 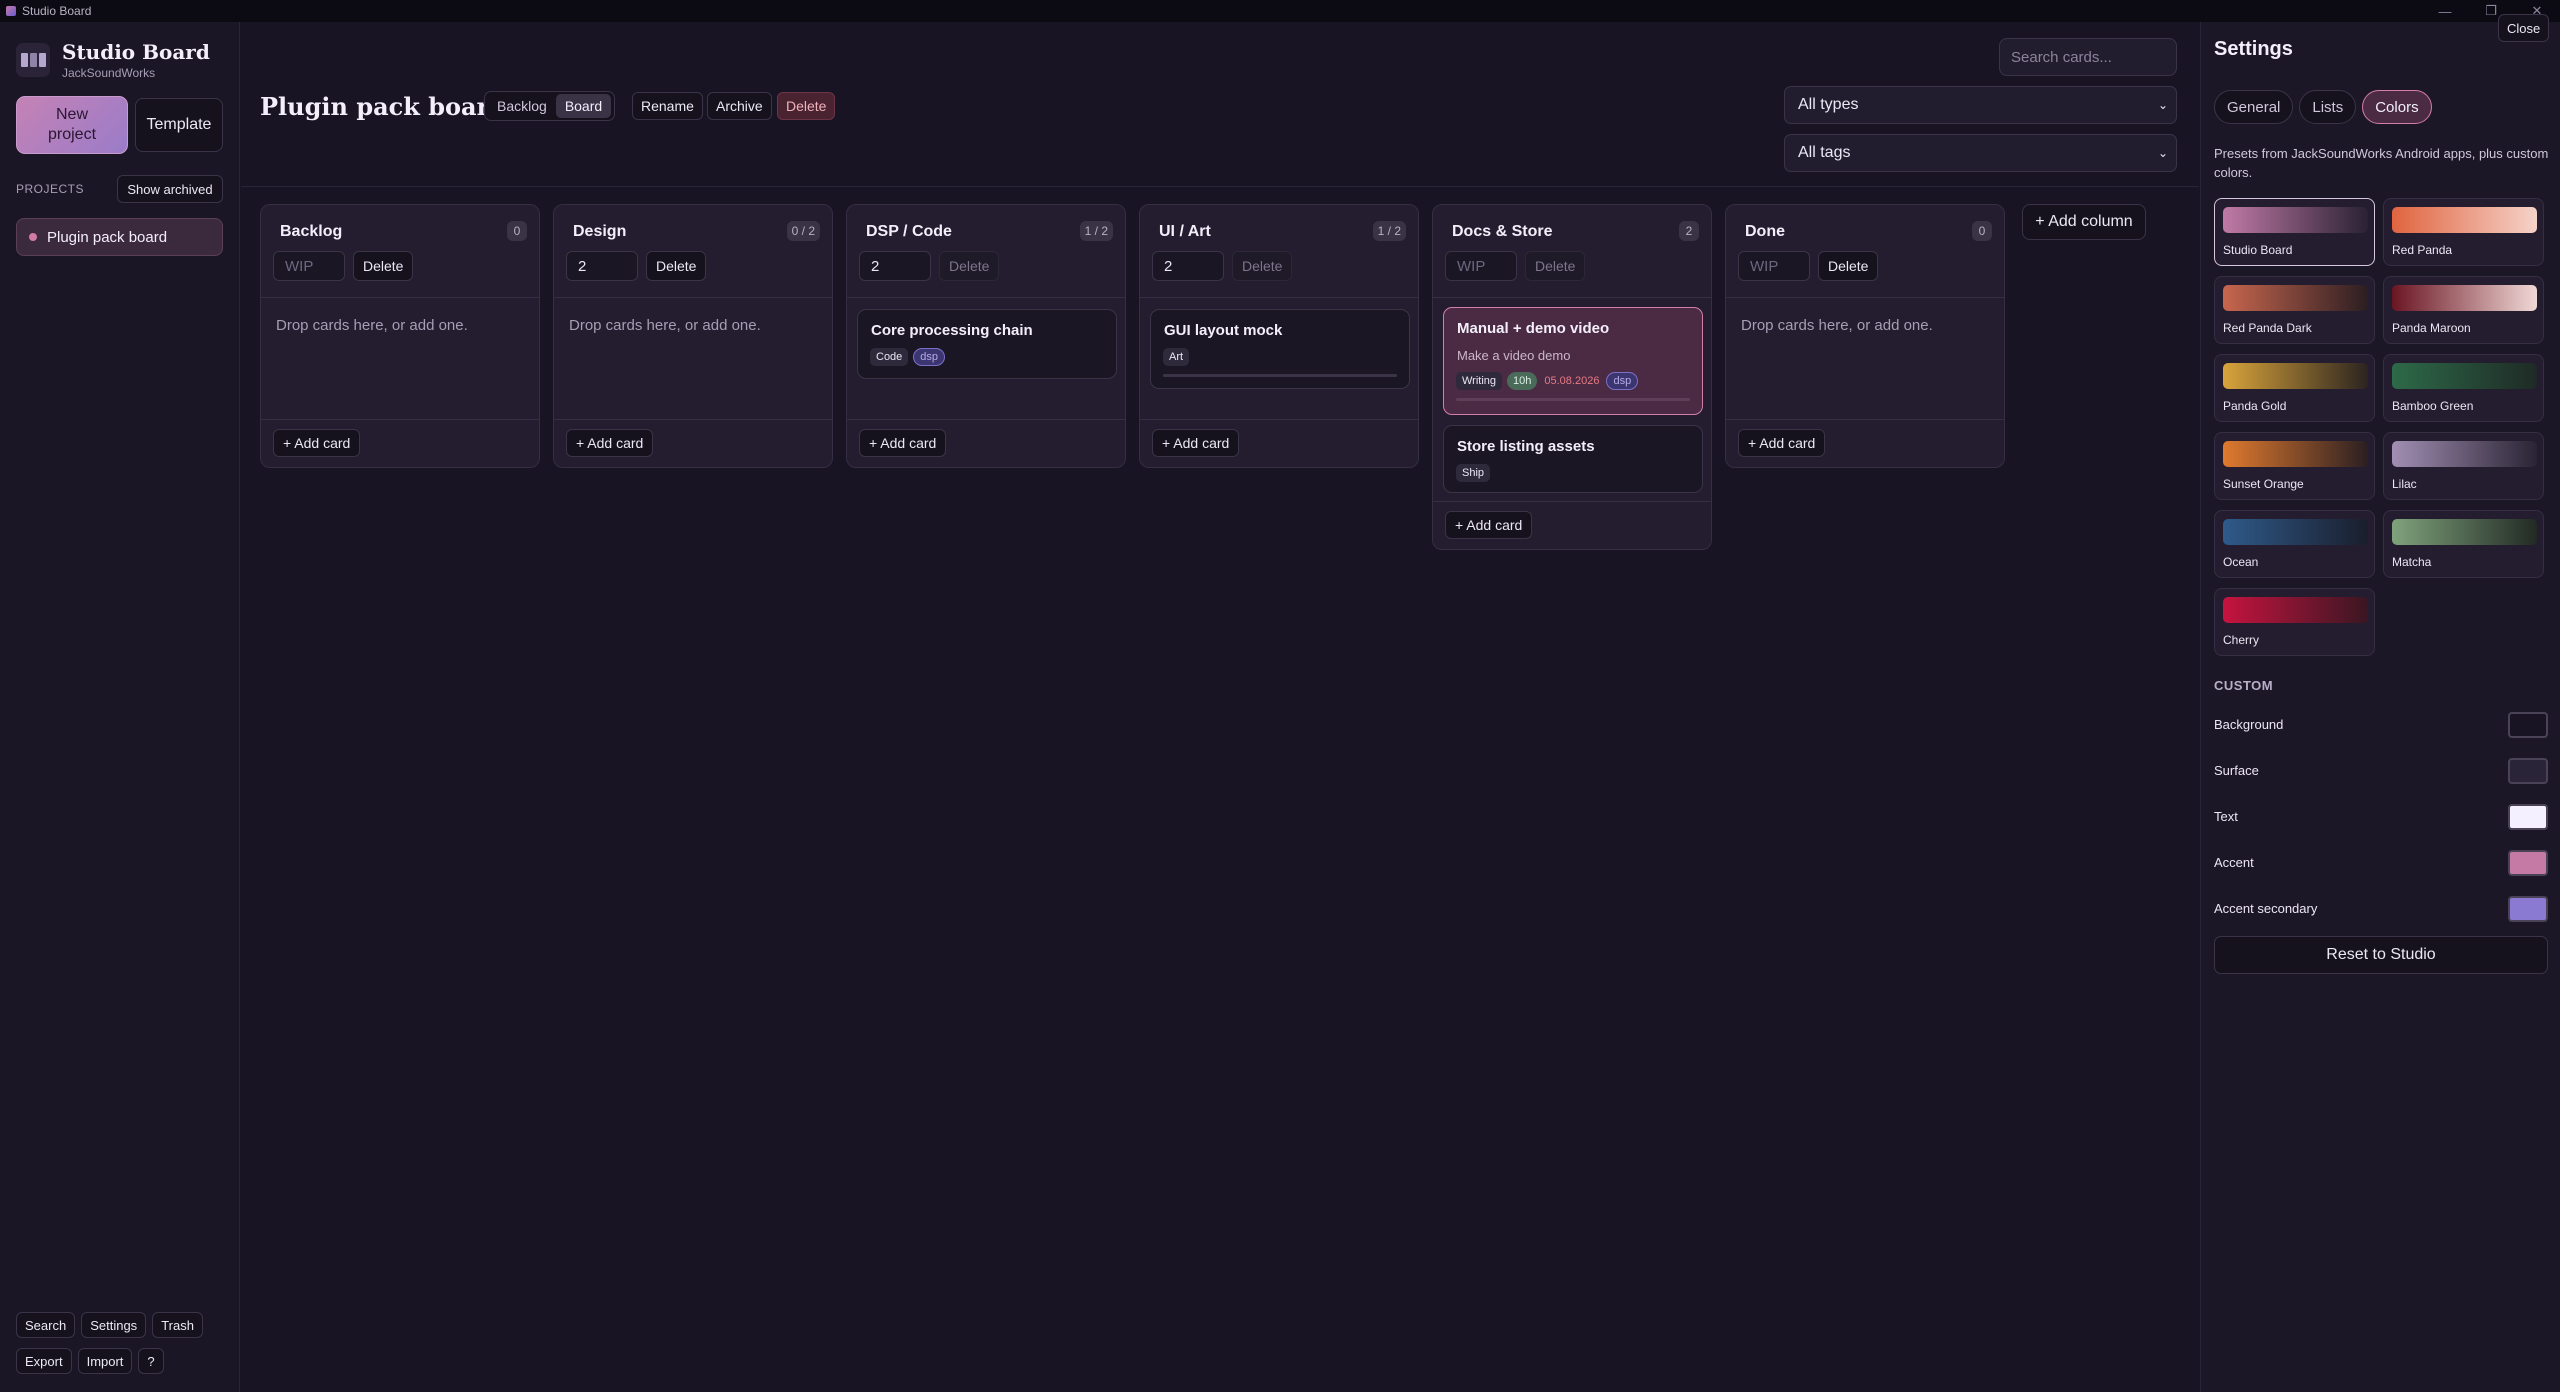 I want to click on delete-board-button: Delete, so click(x=806, y=106).